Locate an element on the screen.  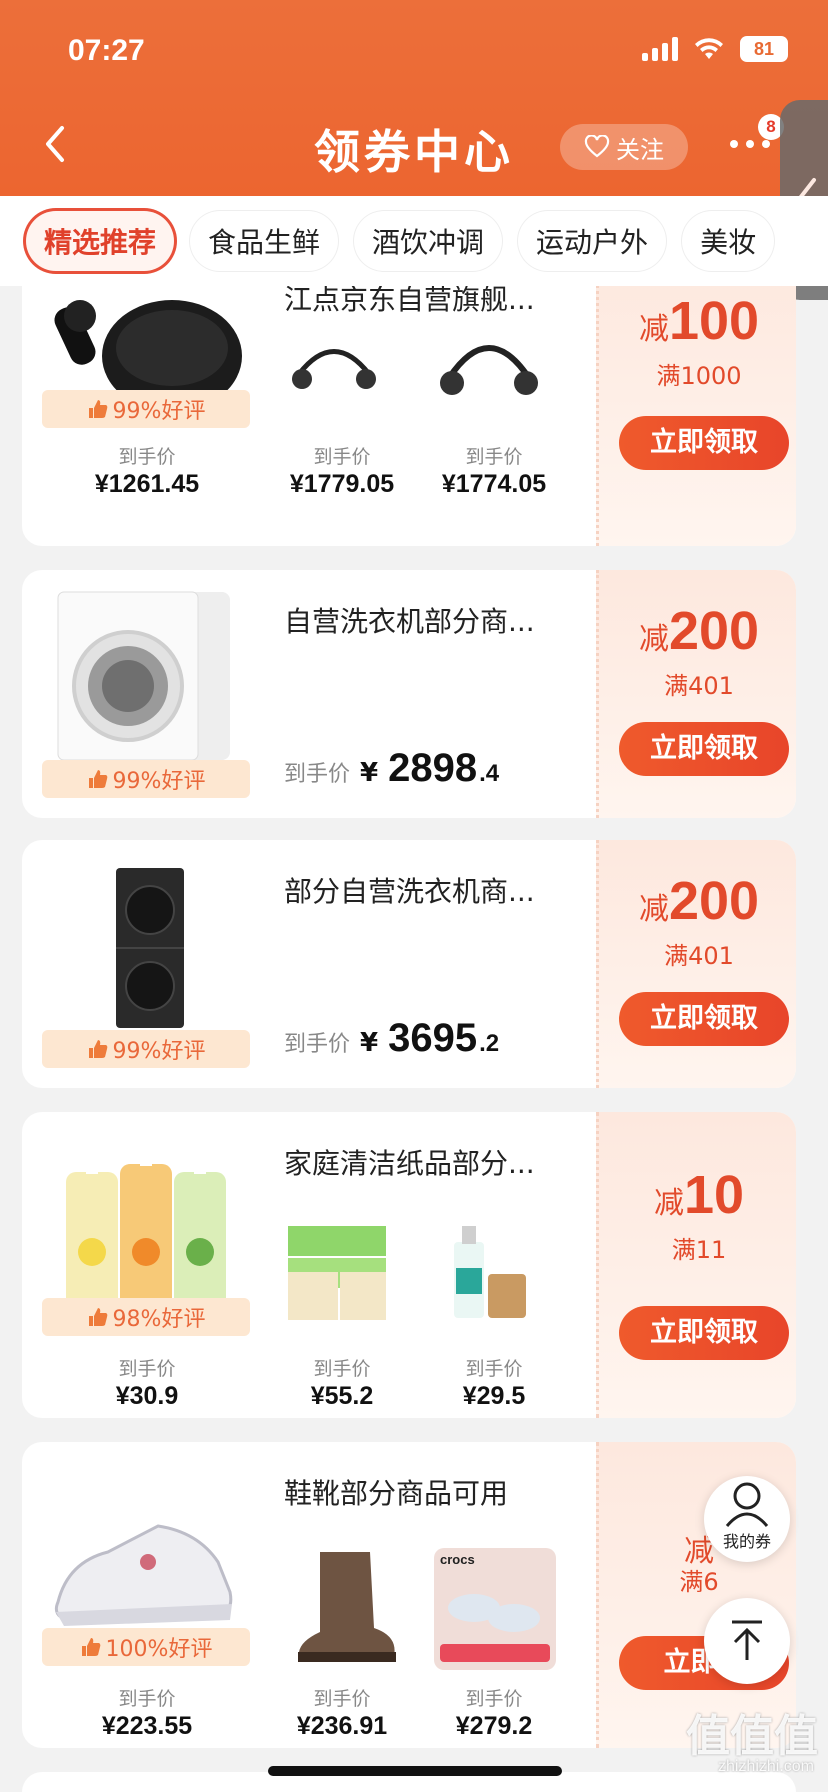
arrow-up-icon is located at coordinates (747, 1640).